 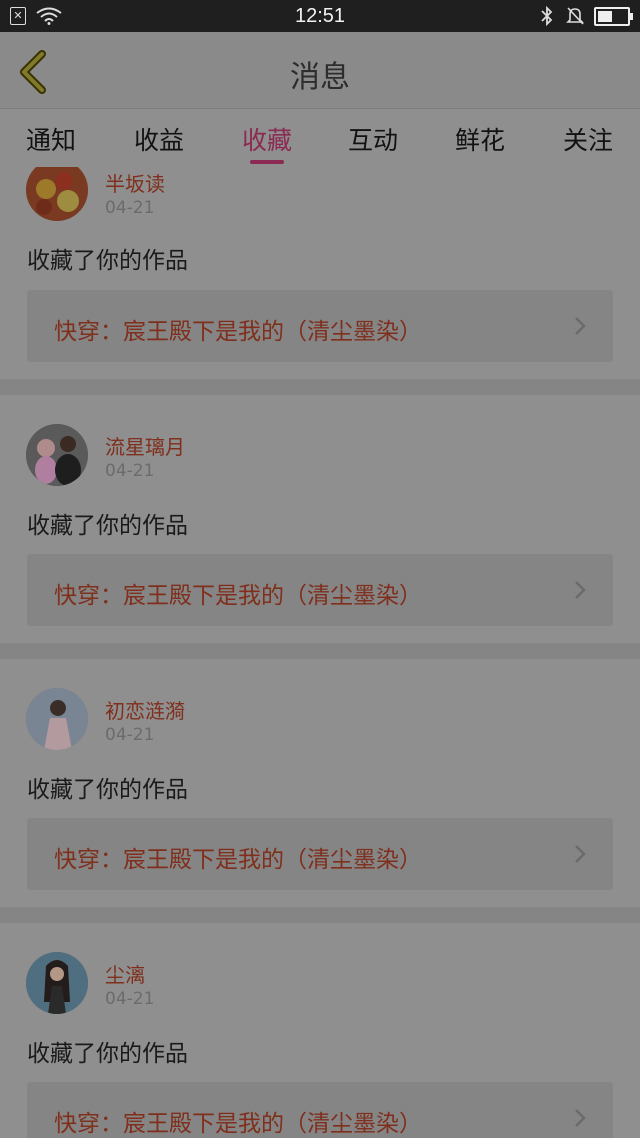 What do you see at coordinates (320, 16) in the screenshot?
I see `status-bar: ✕ 12:51` at bounding box center [320, 16].